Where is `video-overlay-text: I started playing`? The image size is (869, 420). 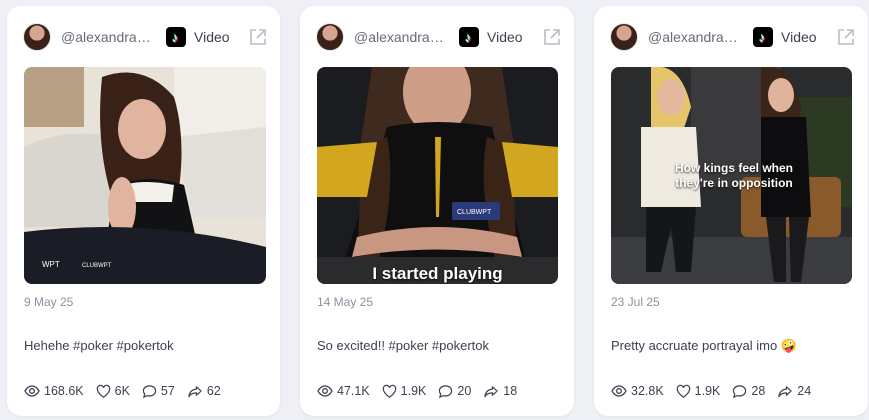
video-overlay-text: I started playing is located at coordinates (437, 273).